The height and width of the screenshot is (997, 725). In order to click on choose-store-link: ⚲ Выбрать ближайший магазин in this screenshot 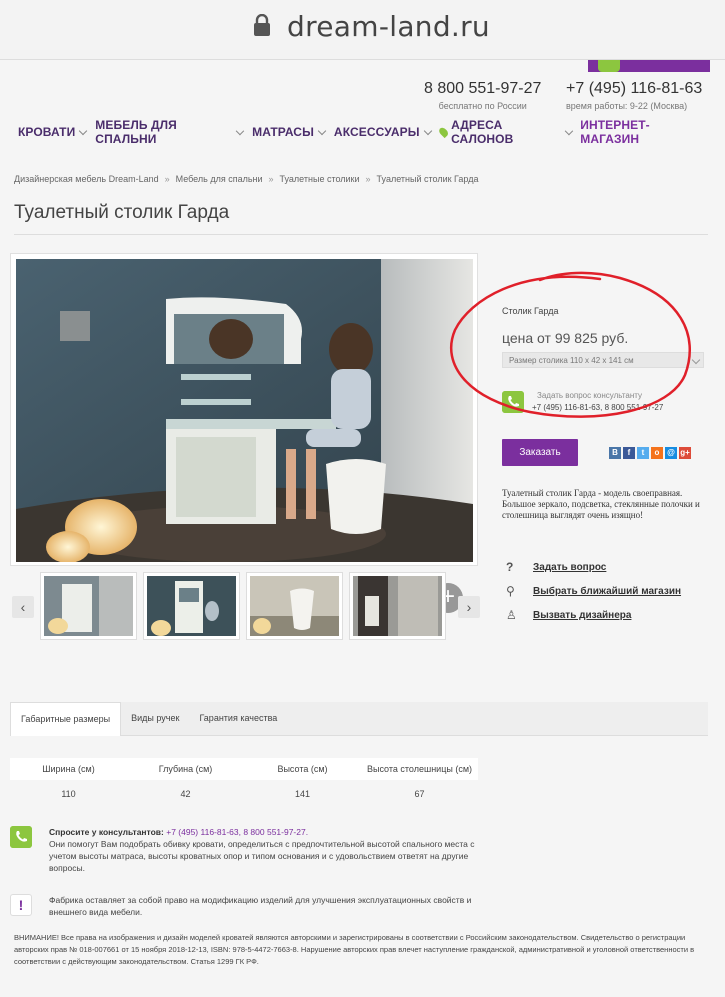, I will do `click(593, 591)`.